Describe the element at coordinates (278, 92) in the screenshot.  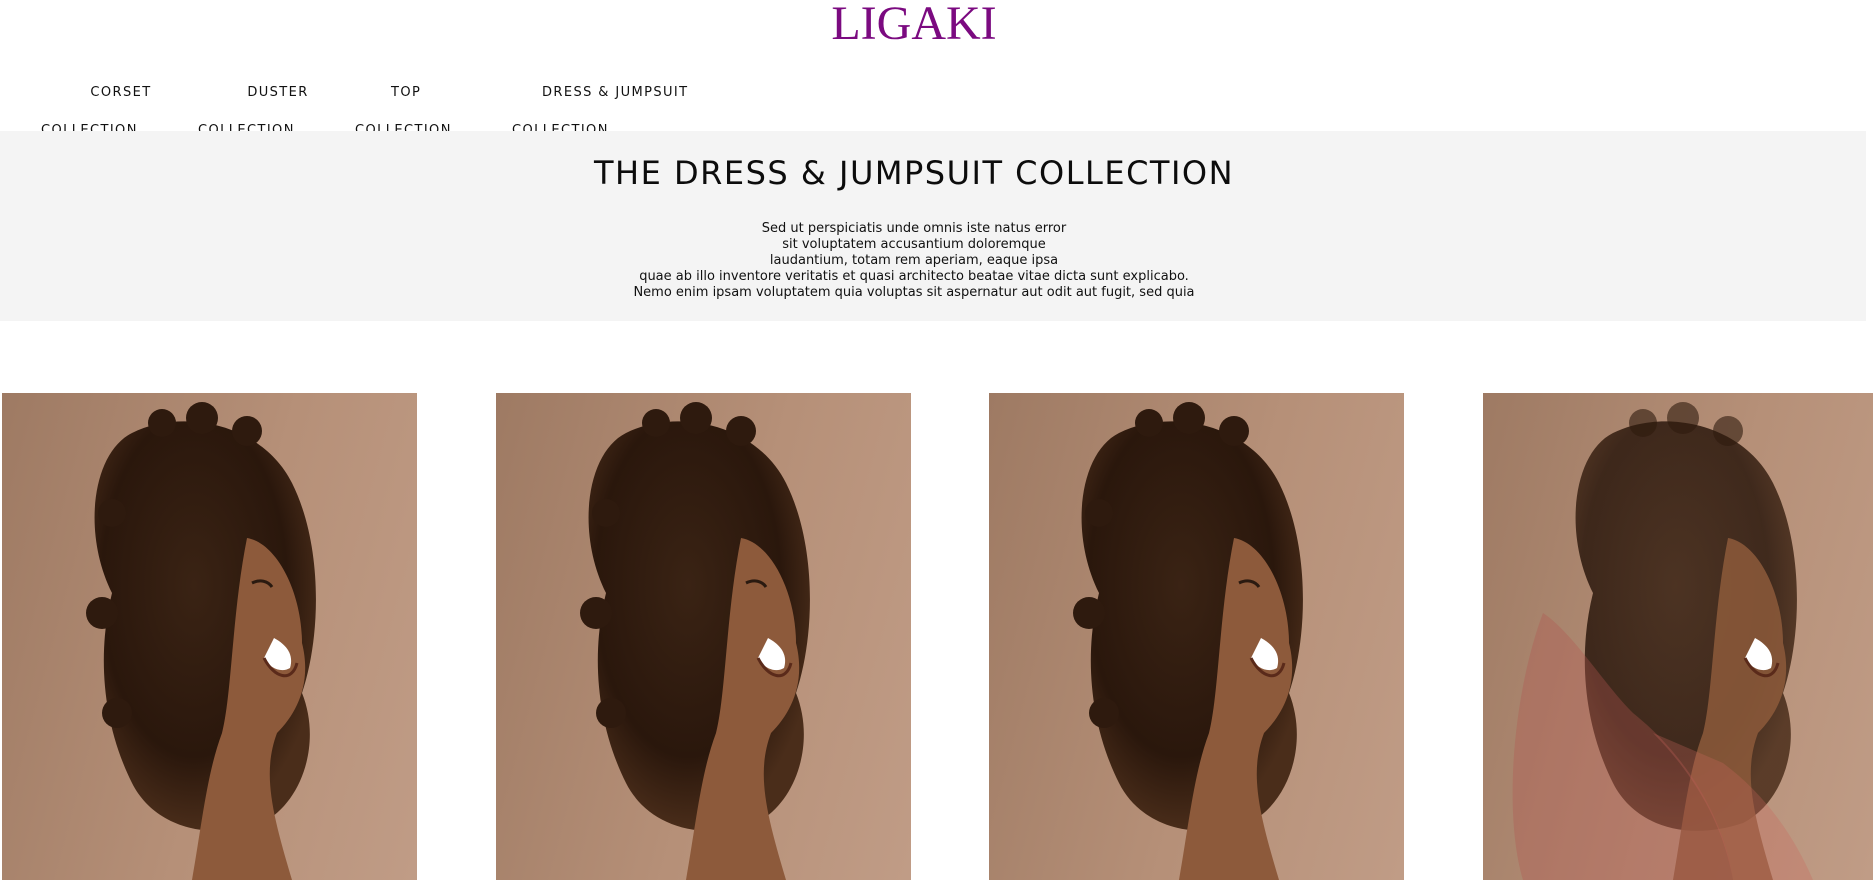
I see `nav-item-label-line1: DUSTER` at that location.